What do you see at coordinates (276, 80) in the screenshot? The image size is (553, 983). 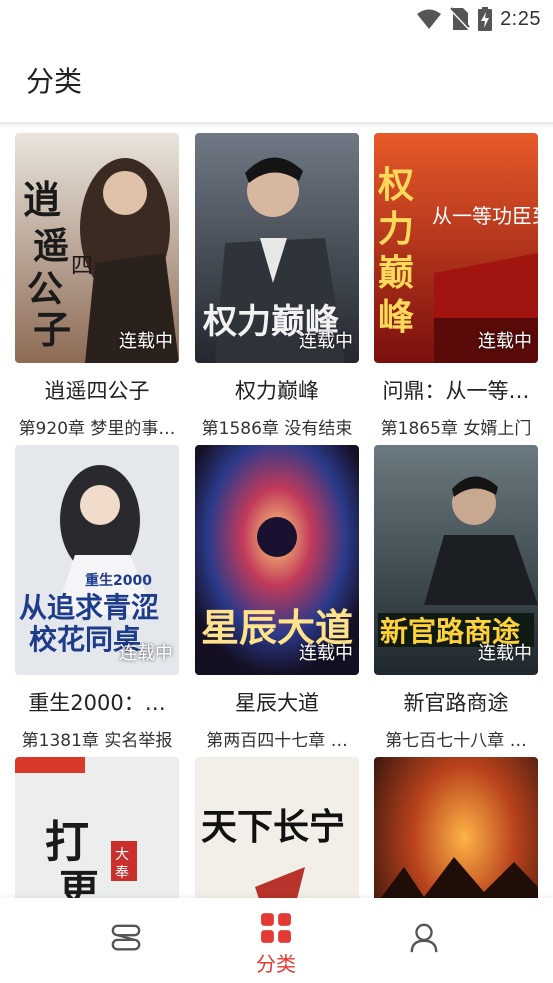 I see `app-header: 分类` at bounding box center [276, 80].